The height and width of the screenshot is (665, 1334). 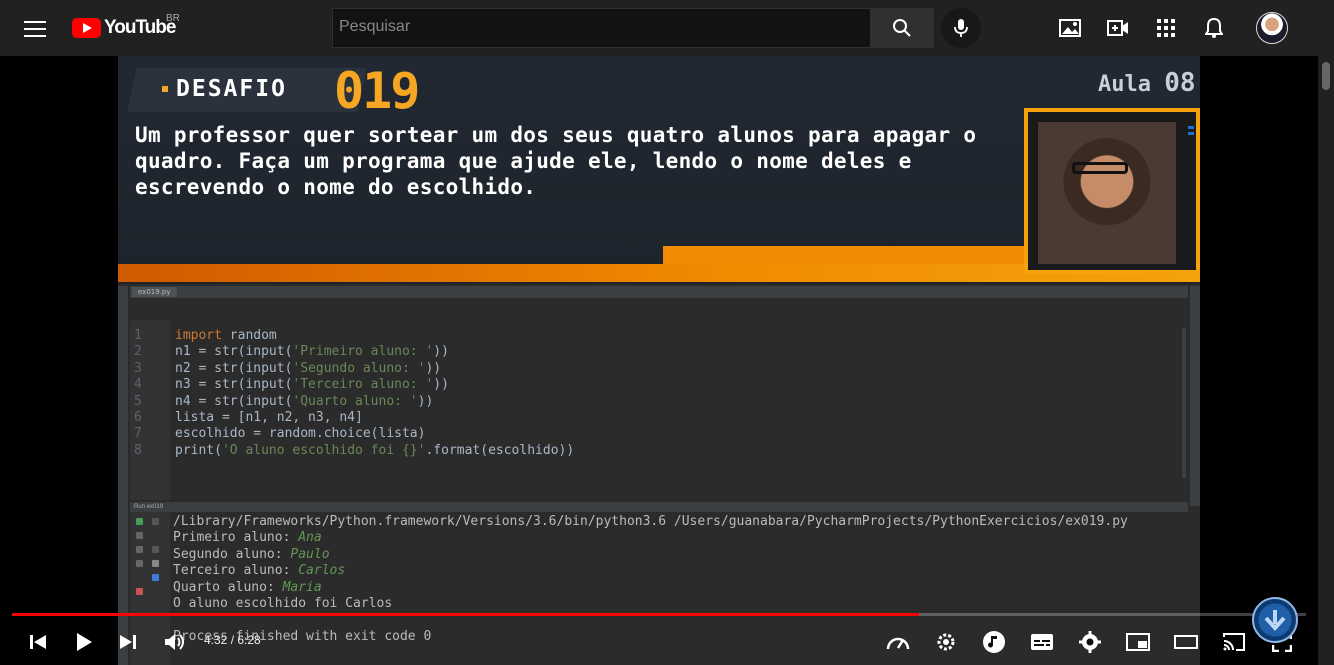 I want to click on webcam-overlay, so click(x=1112, y=191).